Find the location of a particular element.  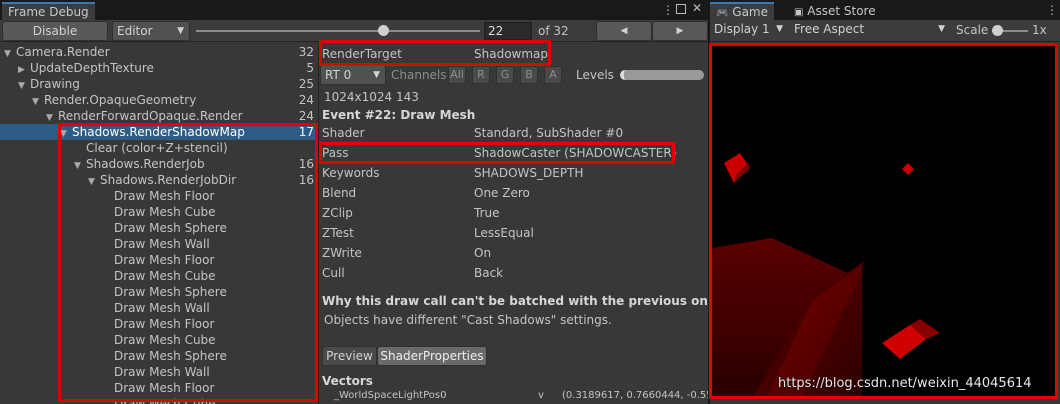

property-value: True is located at coordinates (487, 213).